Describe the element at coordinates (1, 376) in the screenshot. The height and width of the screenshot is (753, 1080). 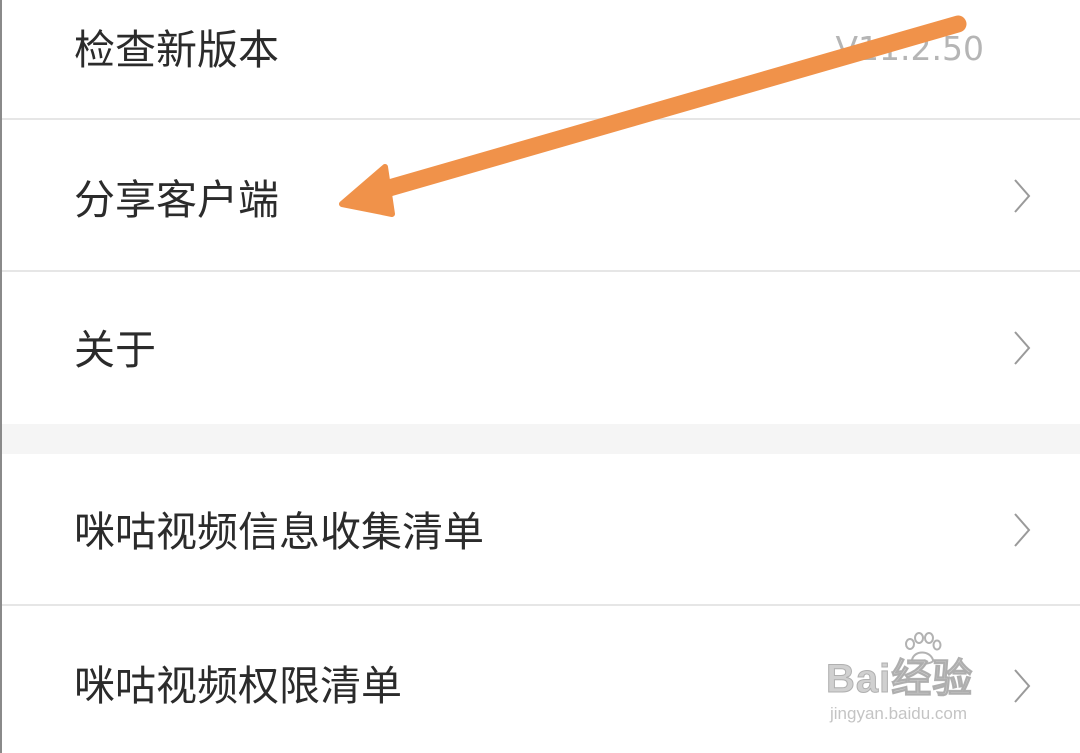
I see `left-edge-border` at that location.